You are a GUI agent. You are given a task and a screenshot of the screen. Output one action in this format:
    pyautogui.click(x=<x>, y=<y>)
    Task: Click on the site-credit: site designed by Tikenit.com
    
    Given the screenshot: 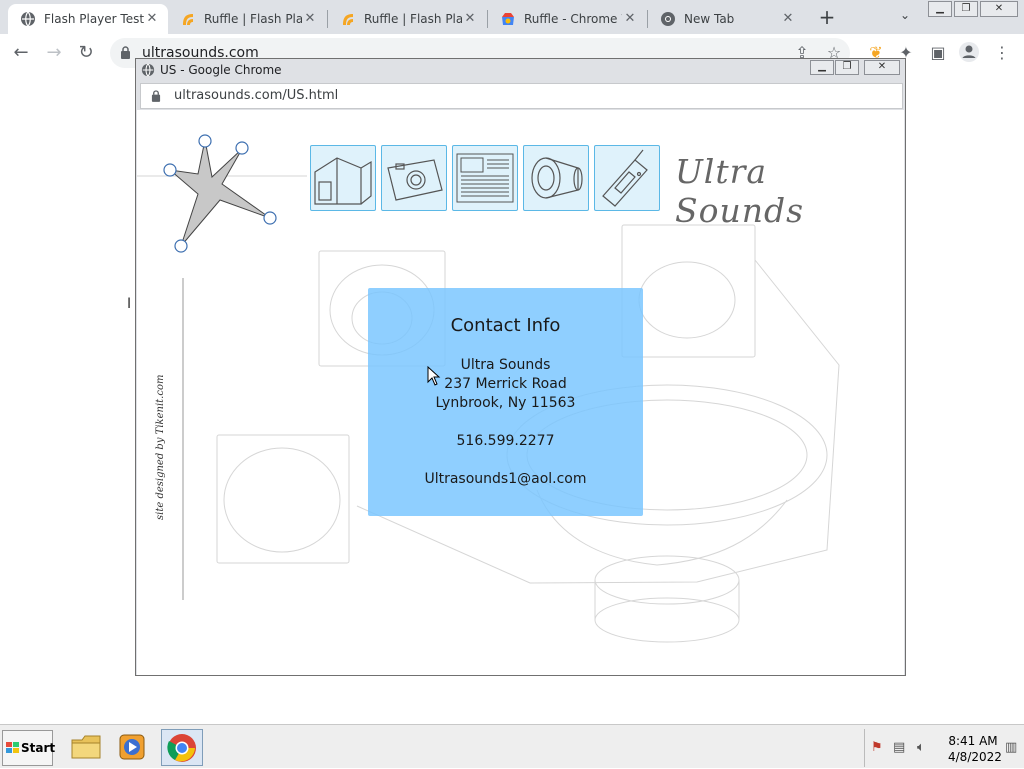 What is the action you would take?
    pyautogui.click(x=160, y=447)
    